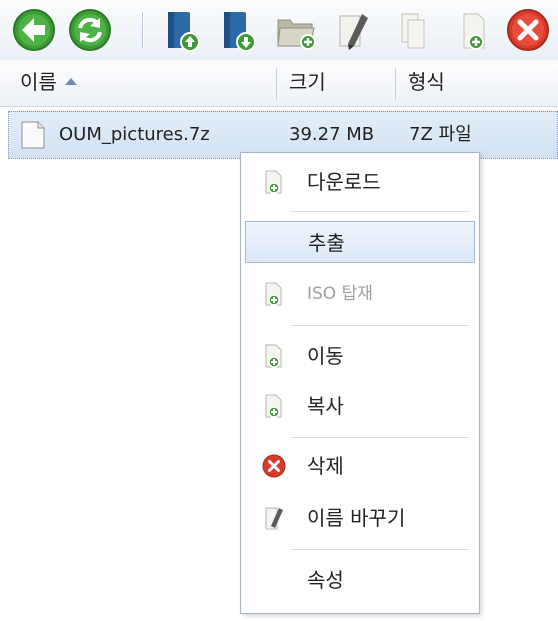 The height and width of the screenshot is (621, 558). I want to click on menu-item-label: 추출, so click(326, 243).